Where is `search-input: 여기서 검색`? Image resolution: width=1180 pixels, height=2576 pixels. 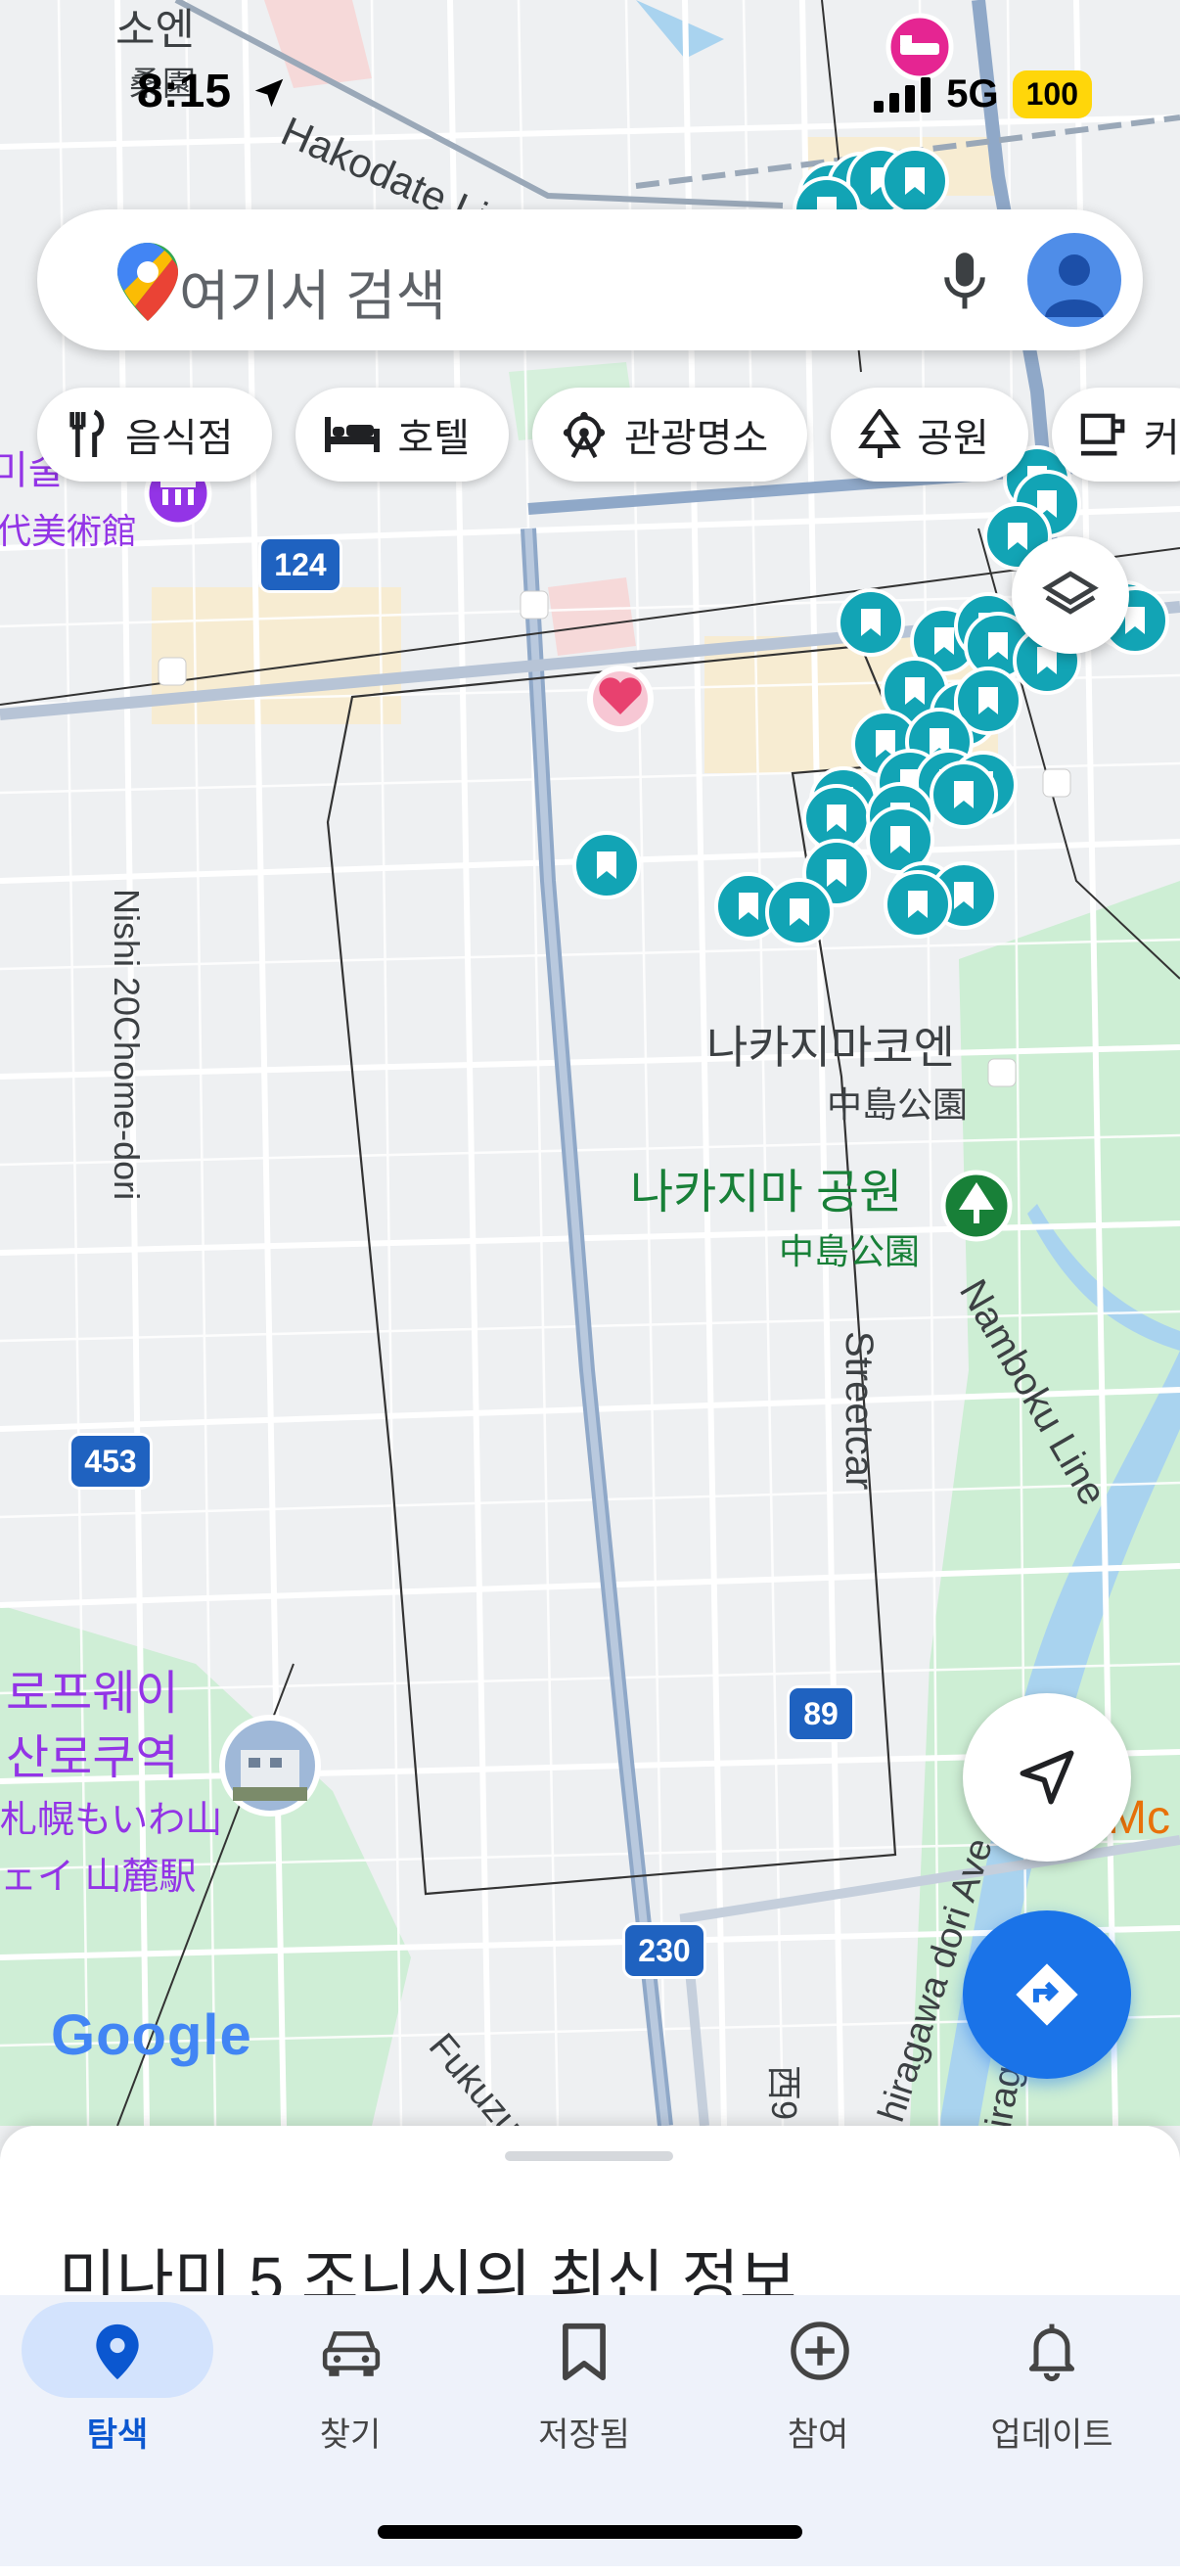
search-input: 여기서 검색 is located at coordinates (312, 292).